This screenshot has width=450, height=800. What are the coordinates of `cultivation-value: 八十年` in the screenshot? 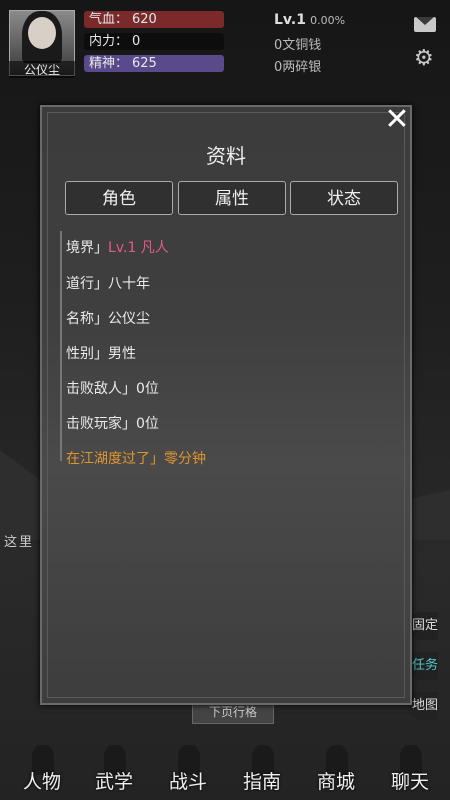 It's located at (129, 284).